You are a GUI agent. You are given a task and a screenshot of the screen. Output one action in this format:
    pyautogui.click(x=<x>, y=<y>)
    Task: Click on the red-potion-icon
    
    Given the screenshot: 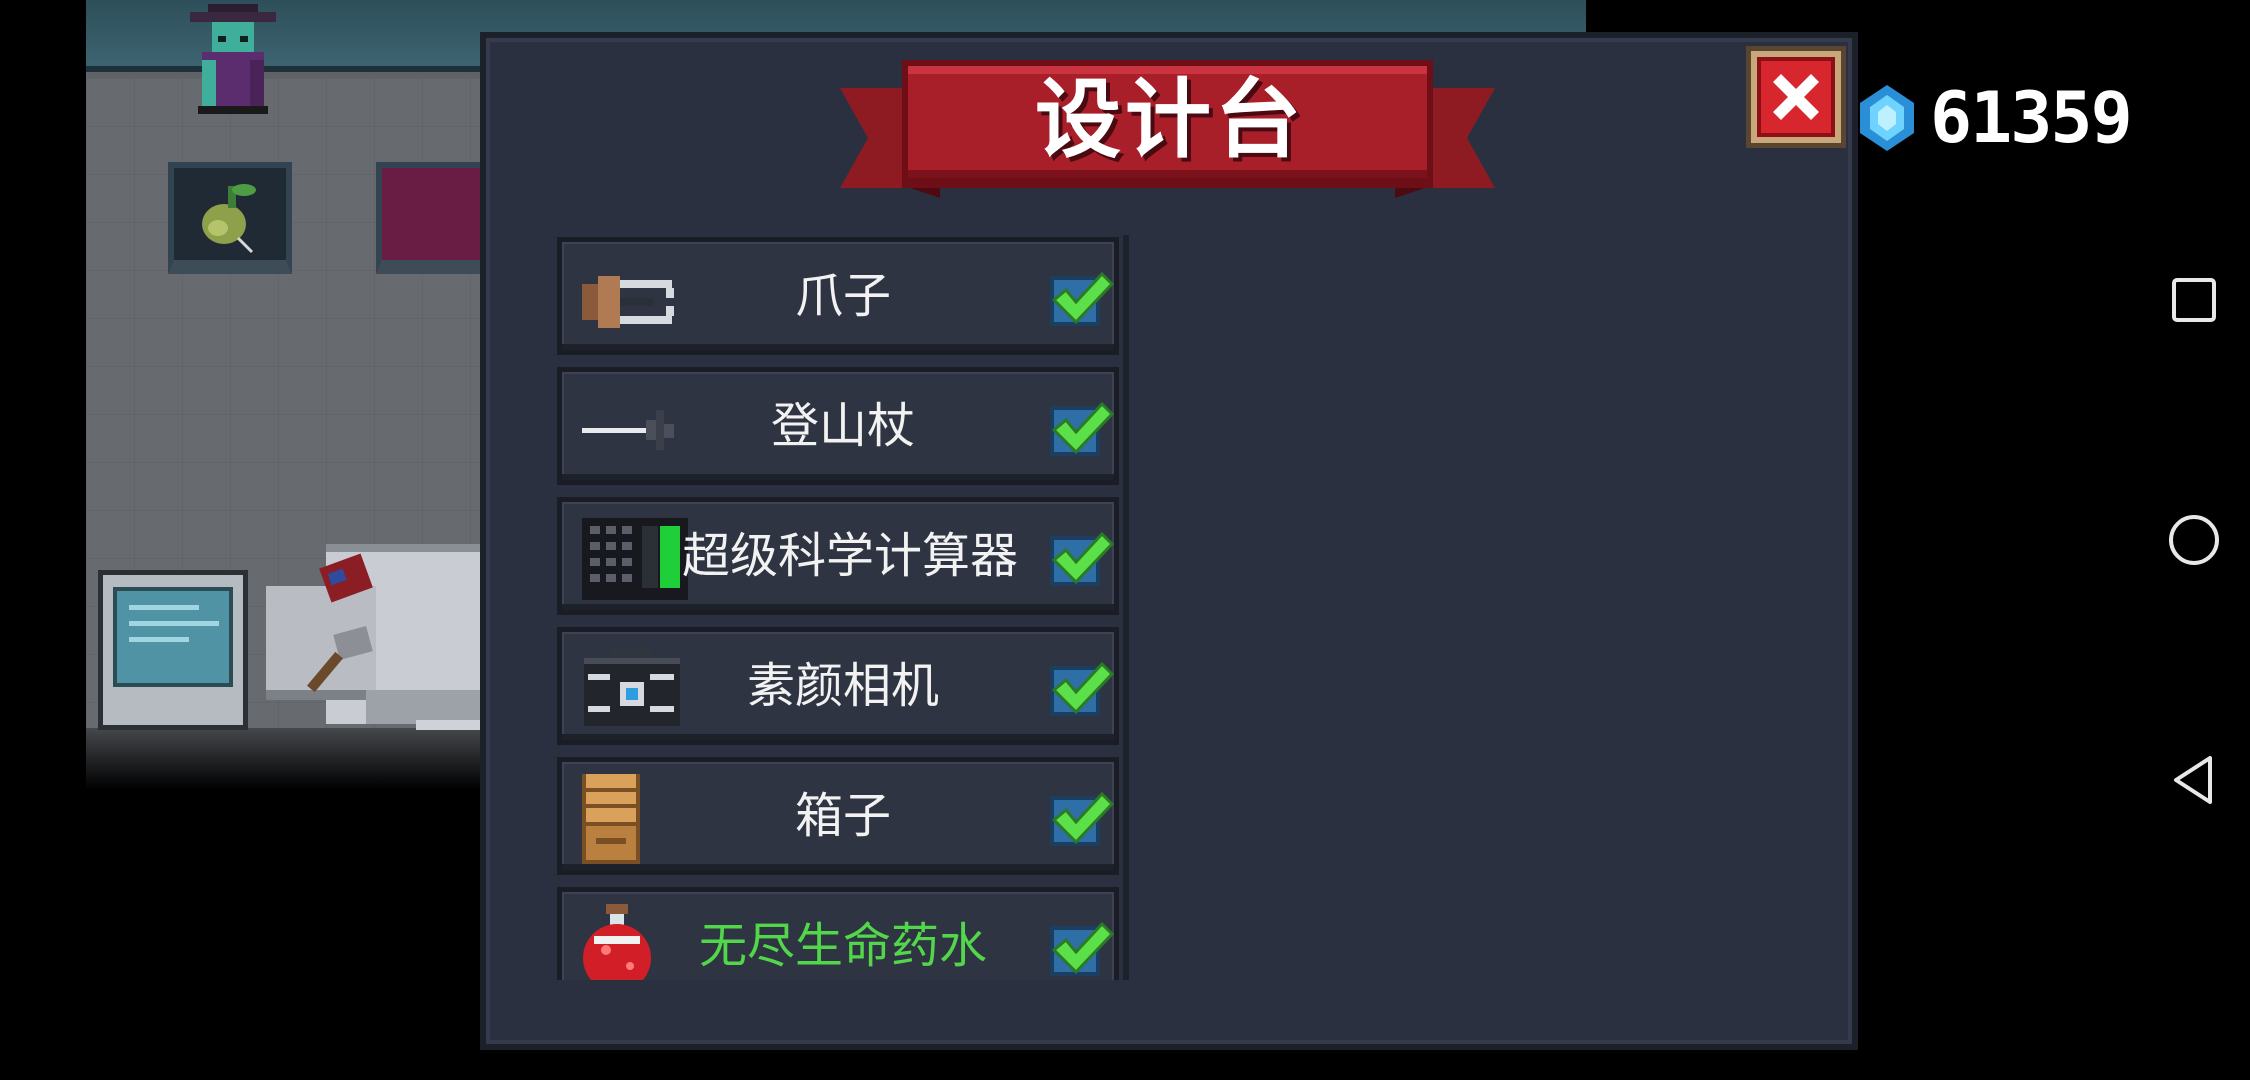 What is the action you would take?
    pyautogui.click(x=617, y=942)
    